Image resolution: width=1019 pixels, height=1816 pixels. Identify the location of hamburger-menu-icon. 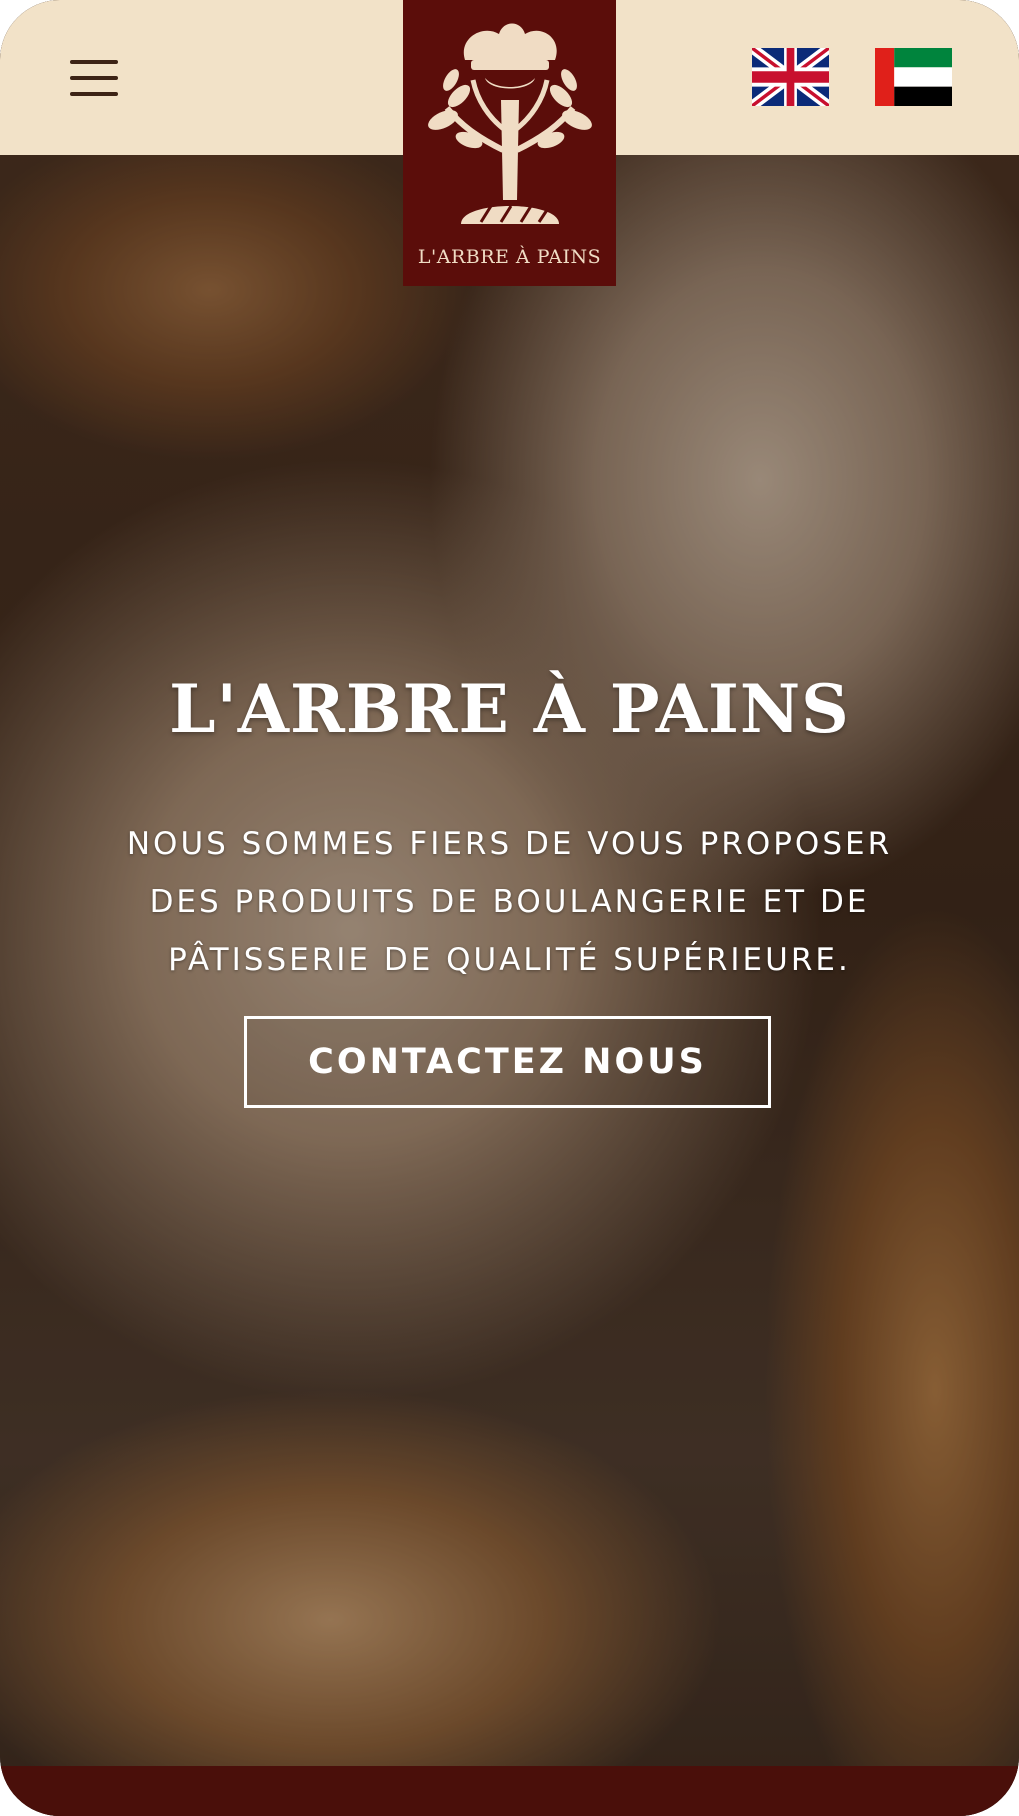
(94, 78).